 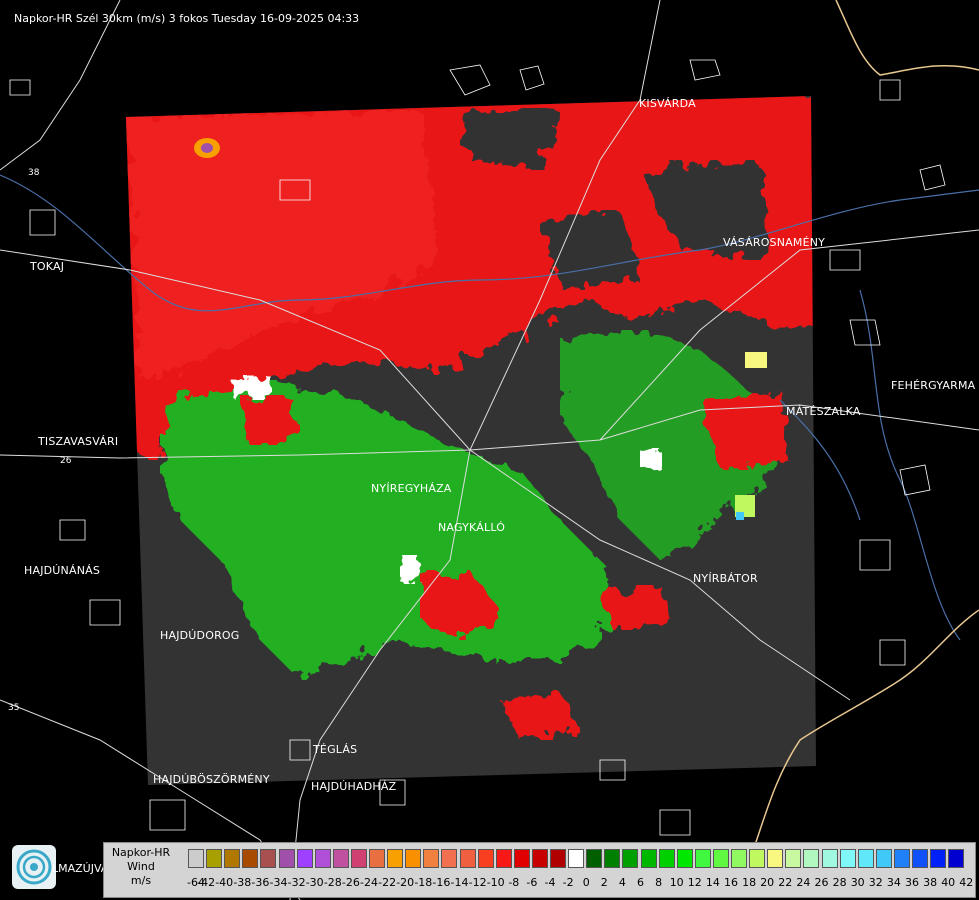 I want to click on river-szamos, so click(x=910, y=465).